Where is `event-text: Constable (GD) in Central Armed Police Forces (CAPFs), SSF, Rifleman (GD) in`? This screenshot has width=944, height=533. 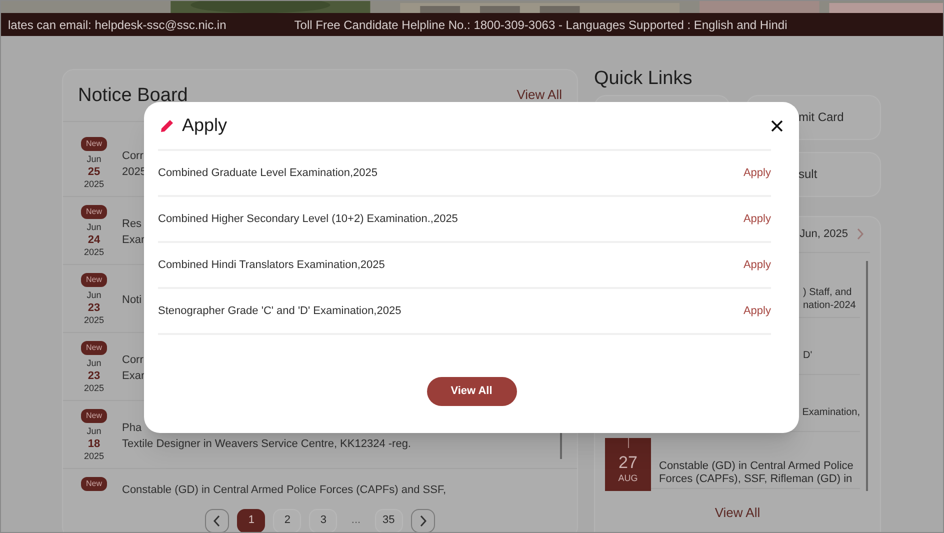 event-text: Constable (GD) in Central Armed Police Forces (CAPFs), SSF, Rifleman (GD) in is located at coordinates (759, 473).